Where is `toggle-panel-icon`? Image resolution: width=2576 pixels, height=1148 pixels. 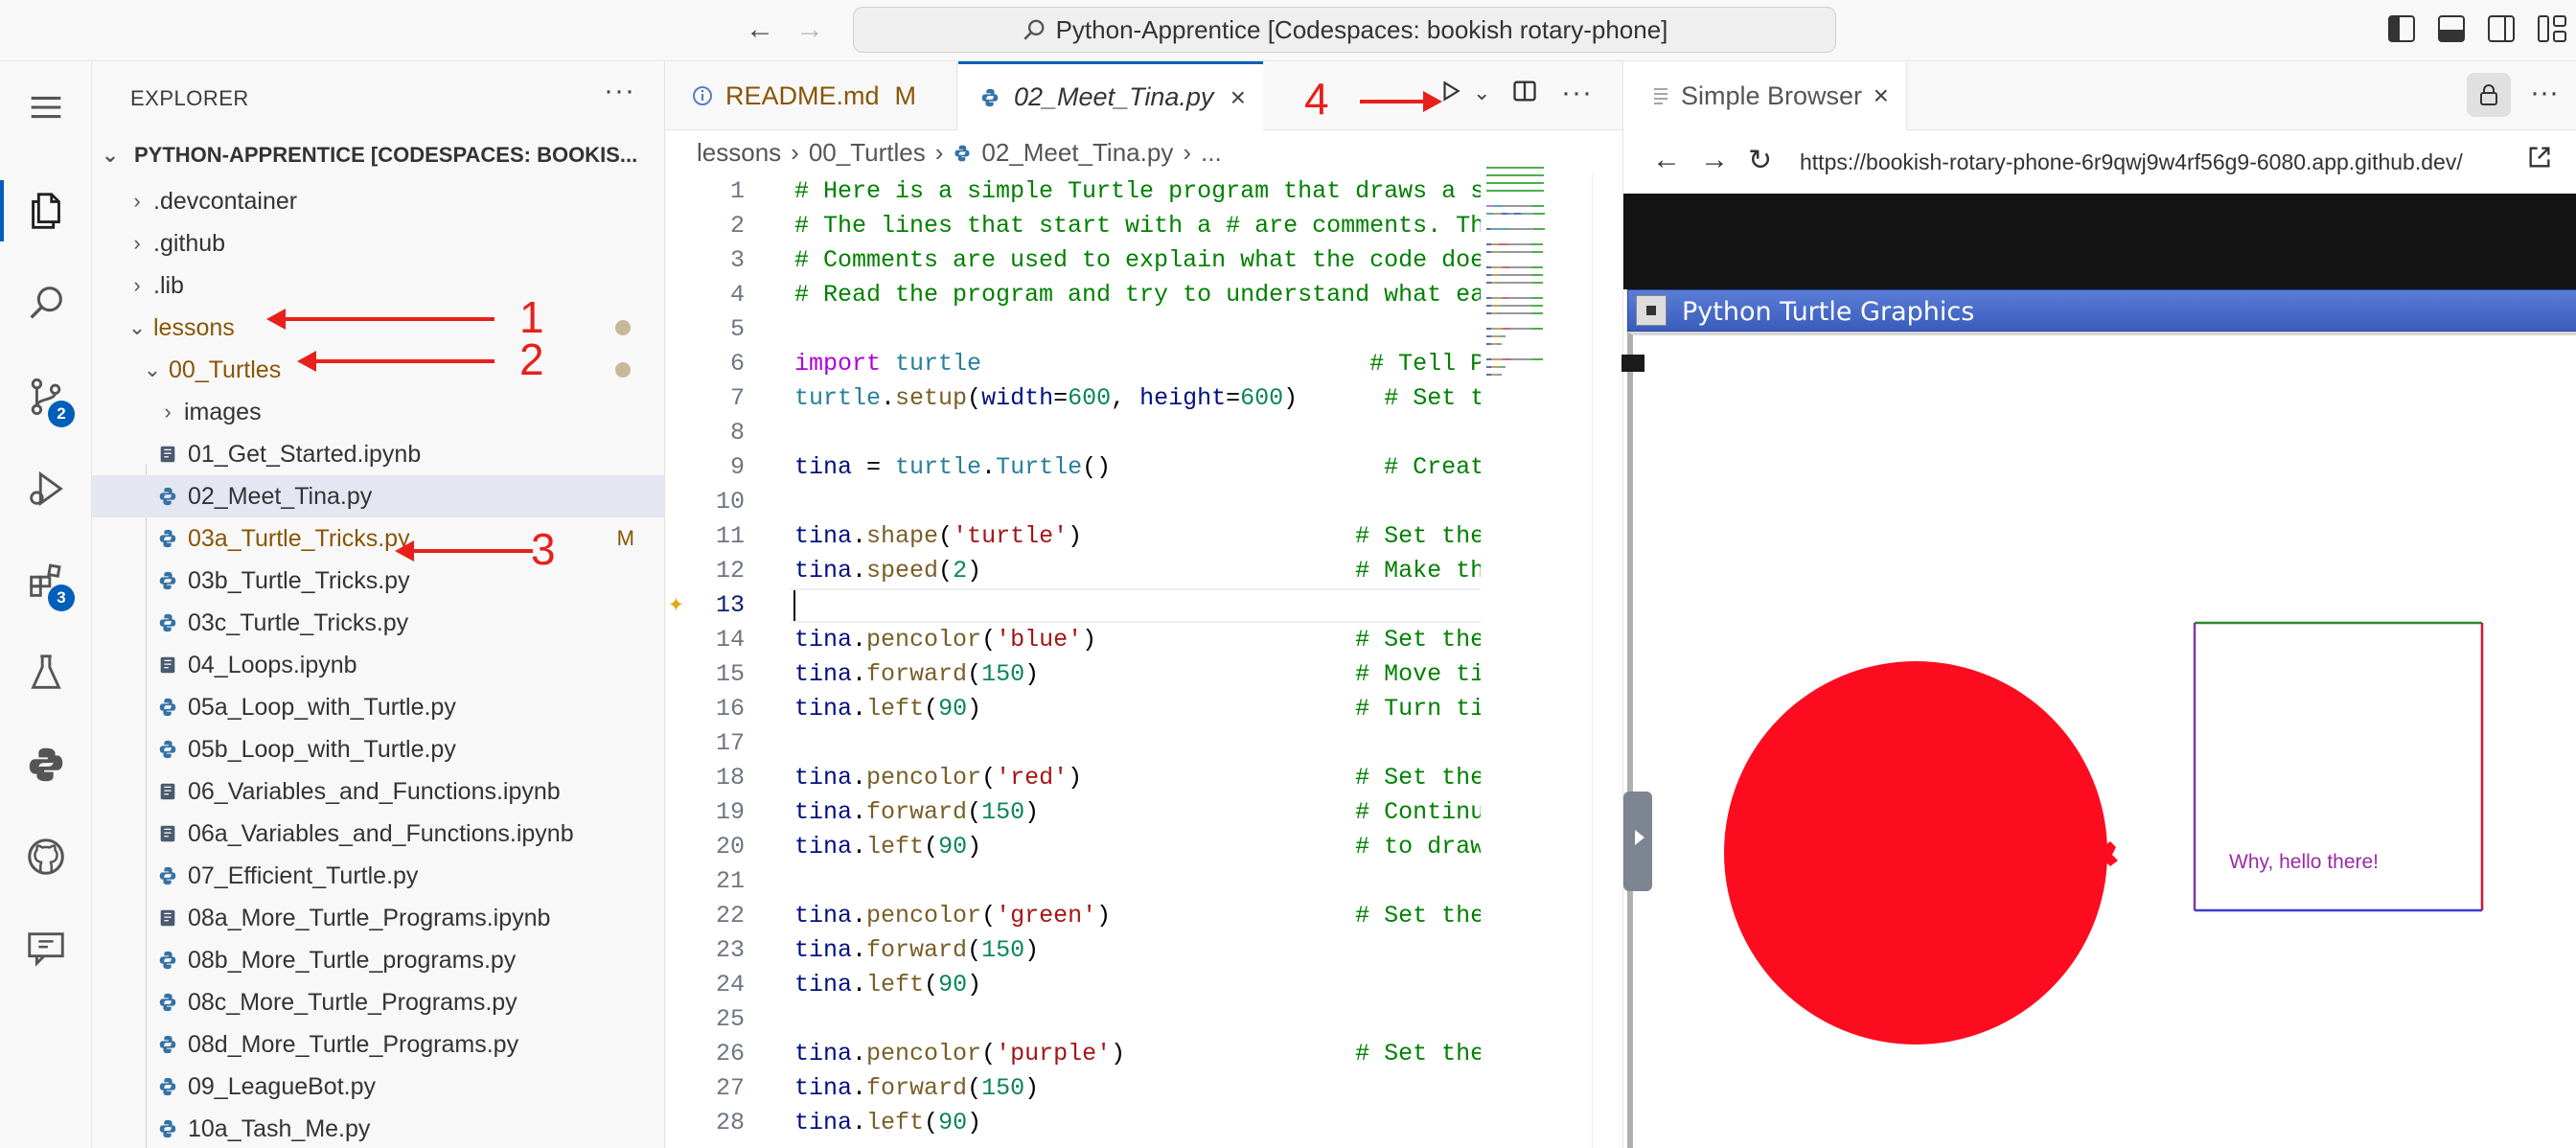
toggle-panel-icon is located at coordinates (2451, 28).